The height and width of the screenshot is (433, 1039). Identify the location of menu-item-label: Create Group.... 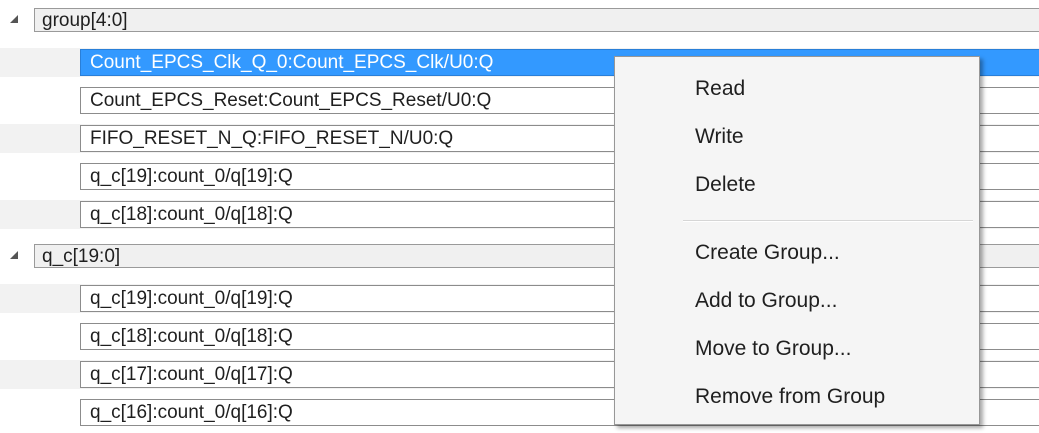
(767, 252).